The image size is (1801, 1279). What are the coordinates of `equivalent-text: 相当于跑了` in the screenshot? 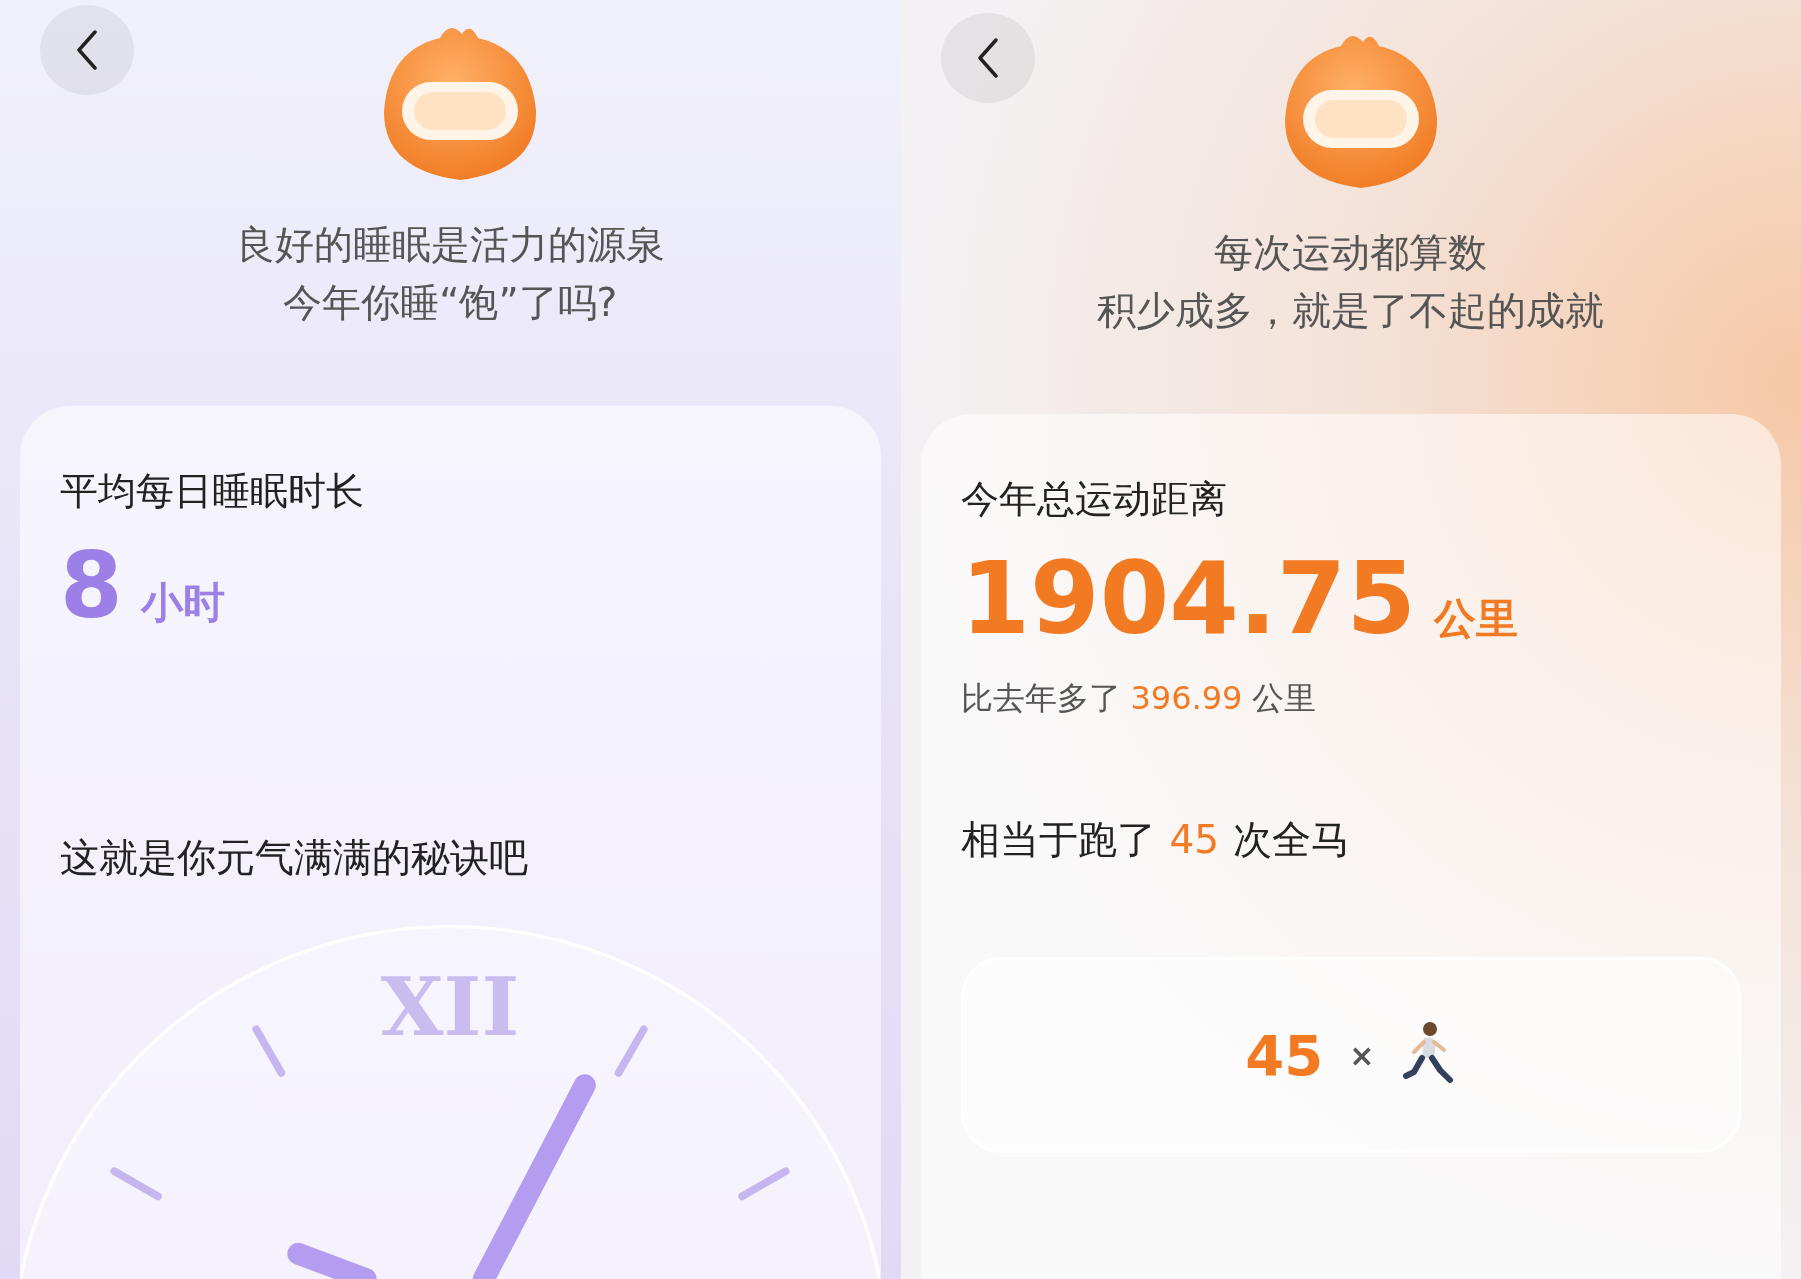 It's located at (1058, 840).